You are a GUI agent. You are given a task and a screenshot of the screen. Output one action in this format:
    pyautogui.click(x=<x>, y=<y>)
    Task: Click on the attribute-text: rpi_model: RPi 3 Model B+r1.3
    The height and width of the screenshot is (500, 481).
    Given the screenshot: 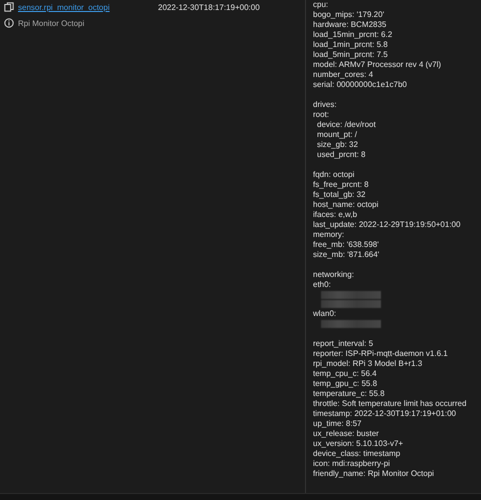 What is the action you would take?
    pyautogui.click(x=368, y=364)
    